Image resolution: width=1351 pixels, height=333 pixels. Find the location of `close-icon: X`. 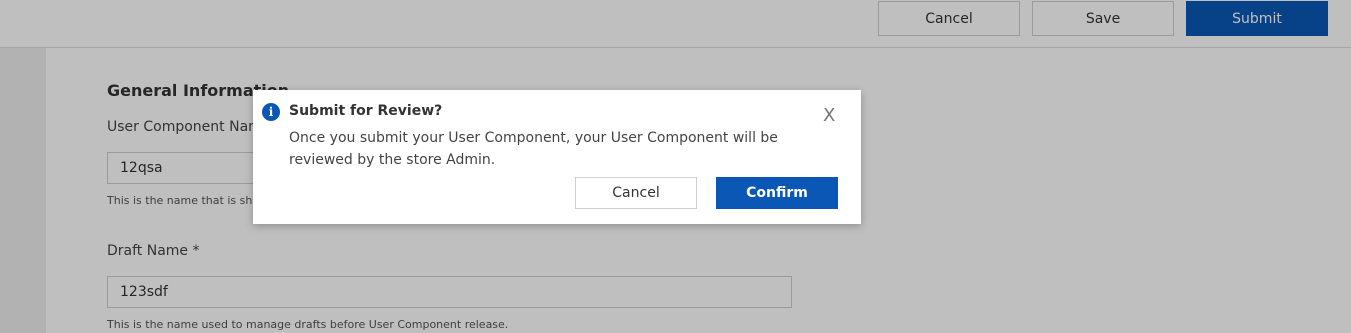

close-icon: X is located at coordinates (829, 116).